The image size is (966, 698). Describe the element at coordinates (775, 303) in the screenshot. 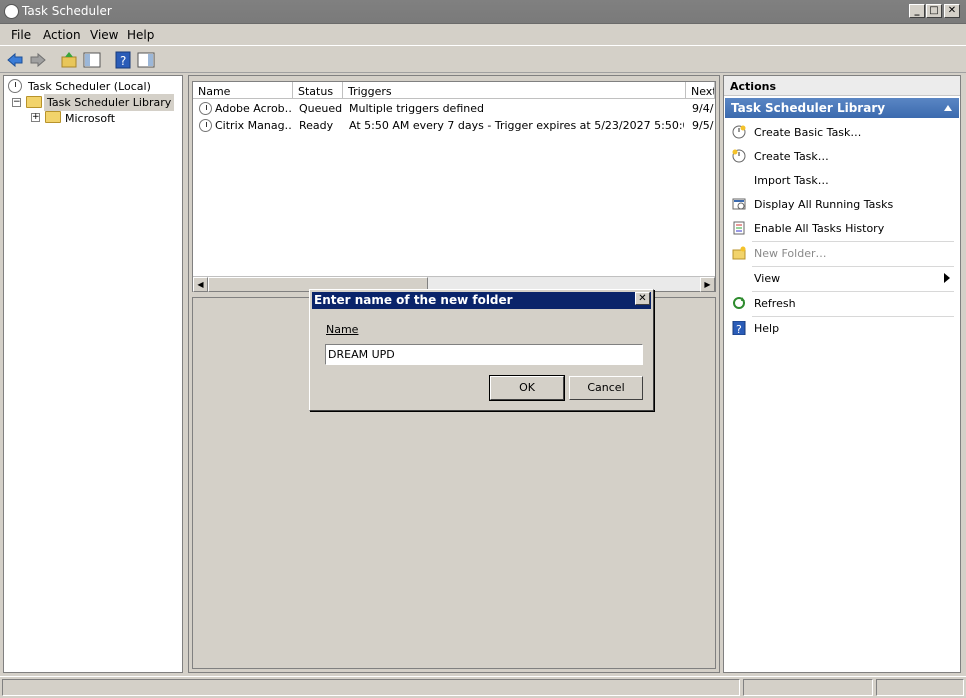

I see `action-label: Refresh` at that location.